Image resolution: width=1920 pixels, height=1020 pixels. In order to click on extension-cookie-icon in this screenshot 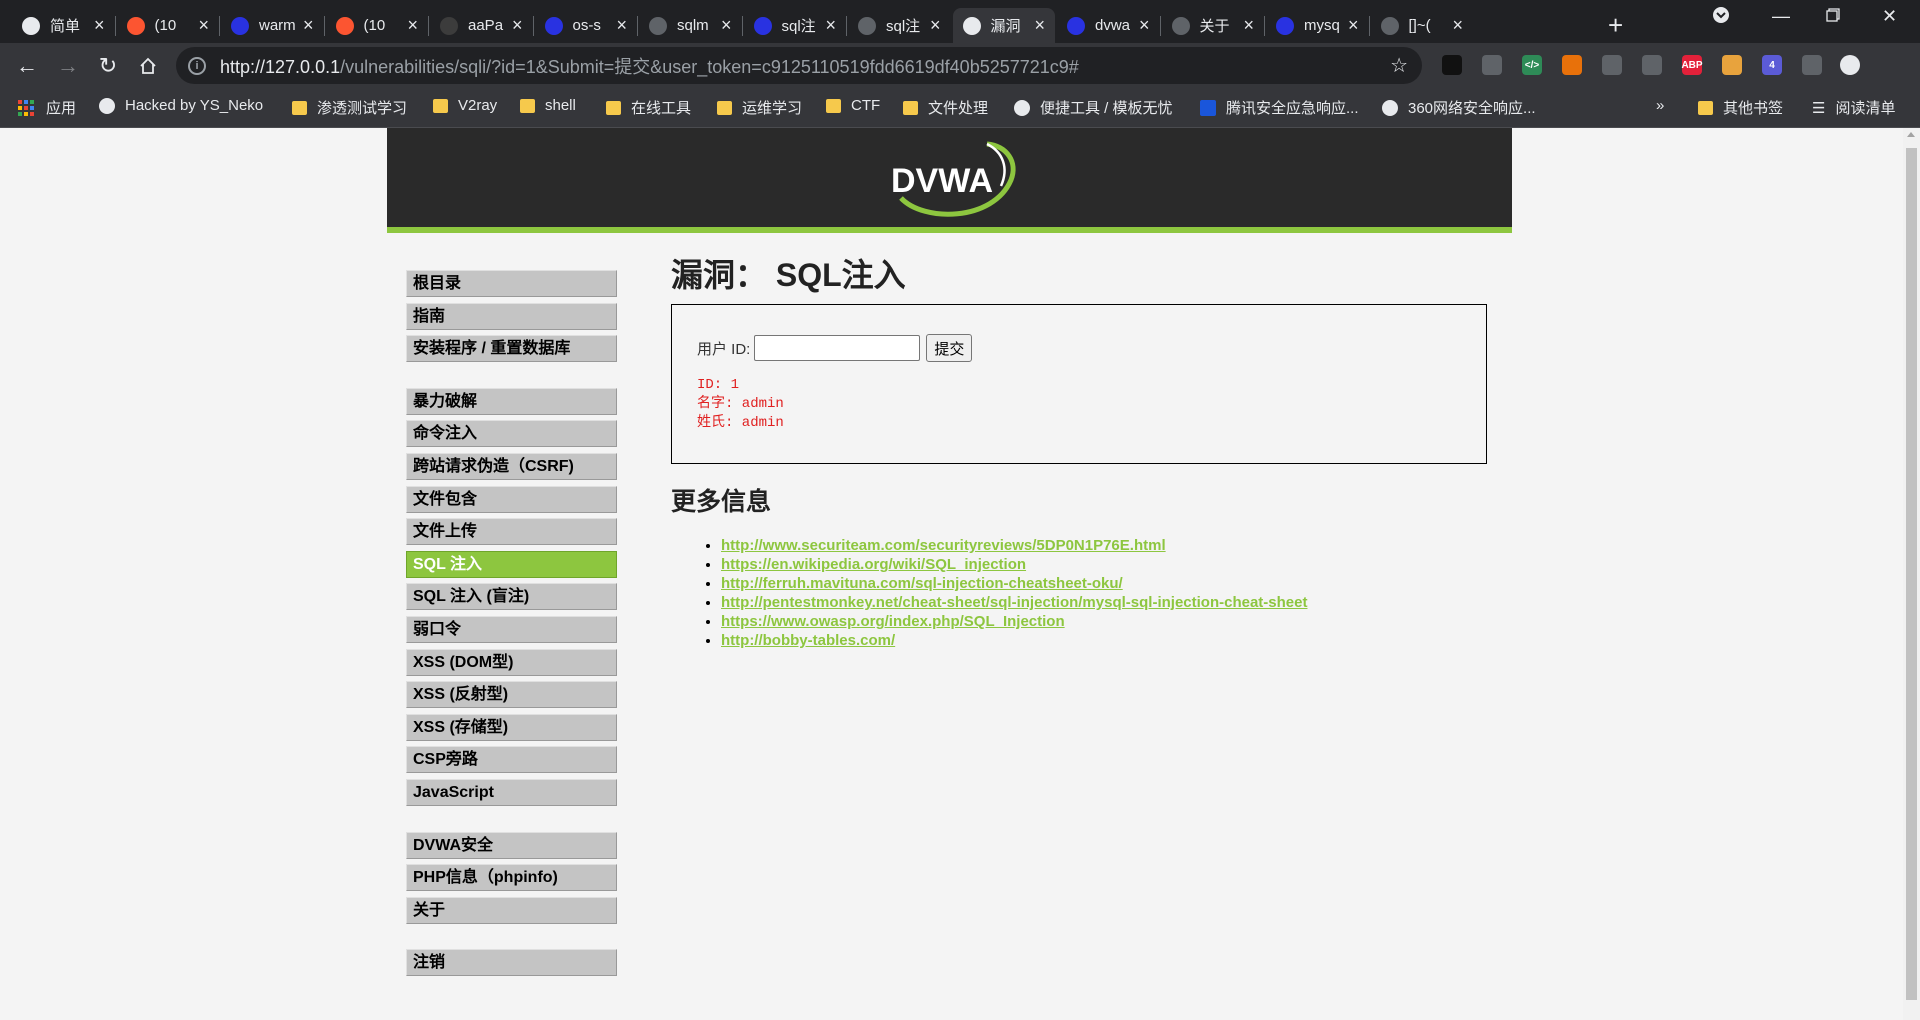, I will do `click(1732, 65)`.